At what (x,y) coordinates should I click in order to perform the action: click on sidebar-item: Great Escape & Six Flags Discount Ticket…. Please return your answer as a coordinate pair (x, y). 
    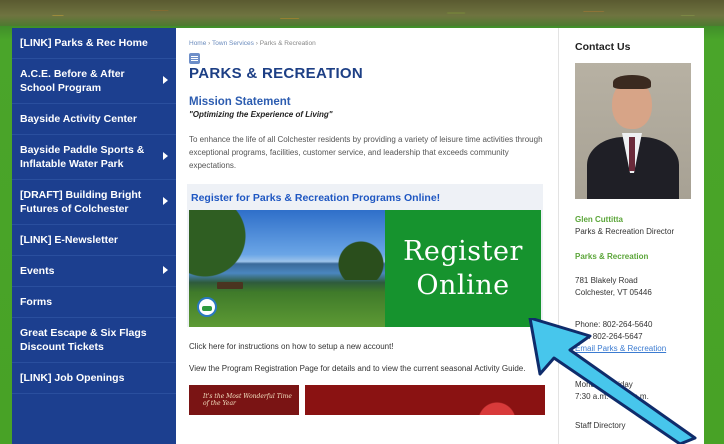
    Looking at the image, I should click on (94, 340).